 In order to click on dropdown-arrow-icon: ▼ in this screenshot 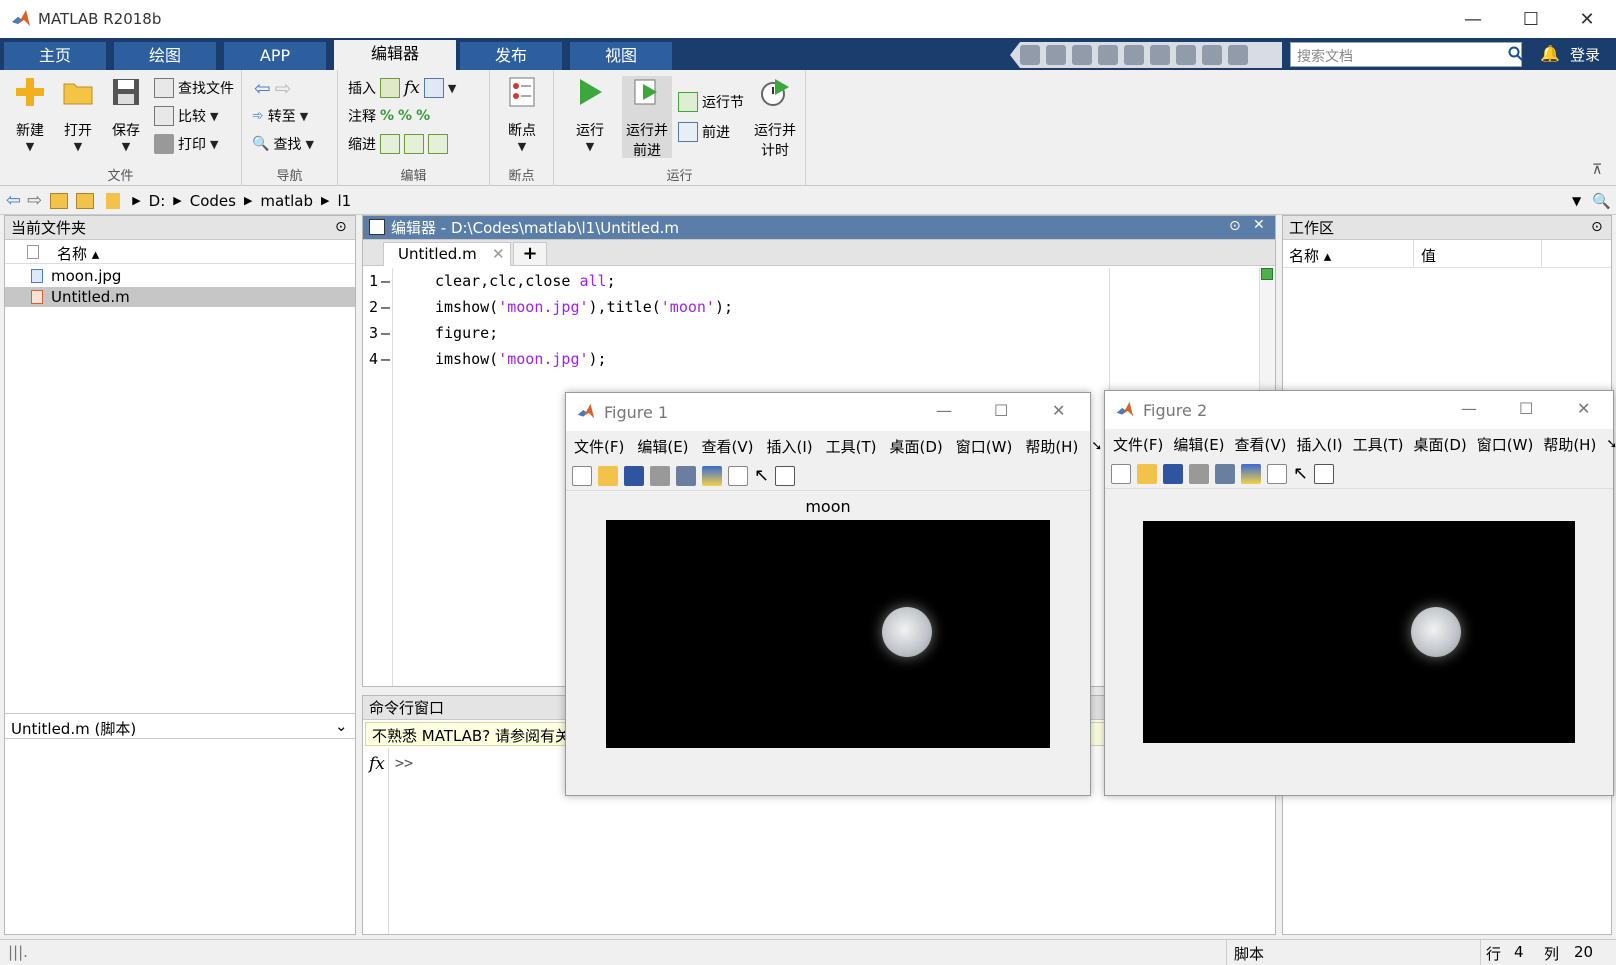, I will do `click(452, 88)`.